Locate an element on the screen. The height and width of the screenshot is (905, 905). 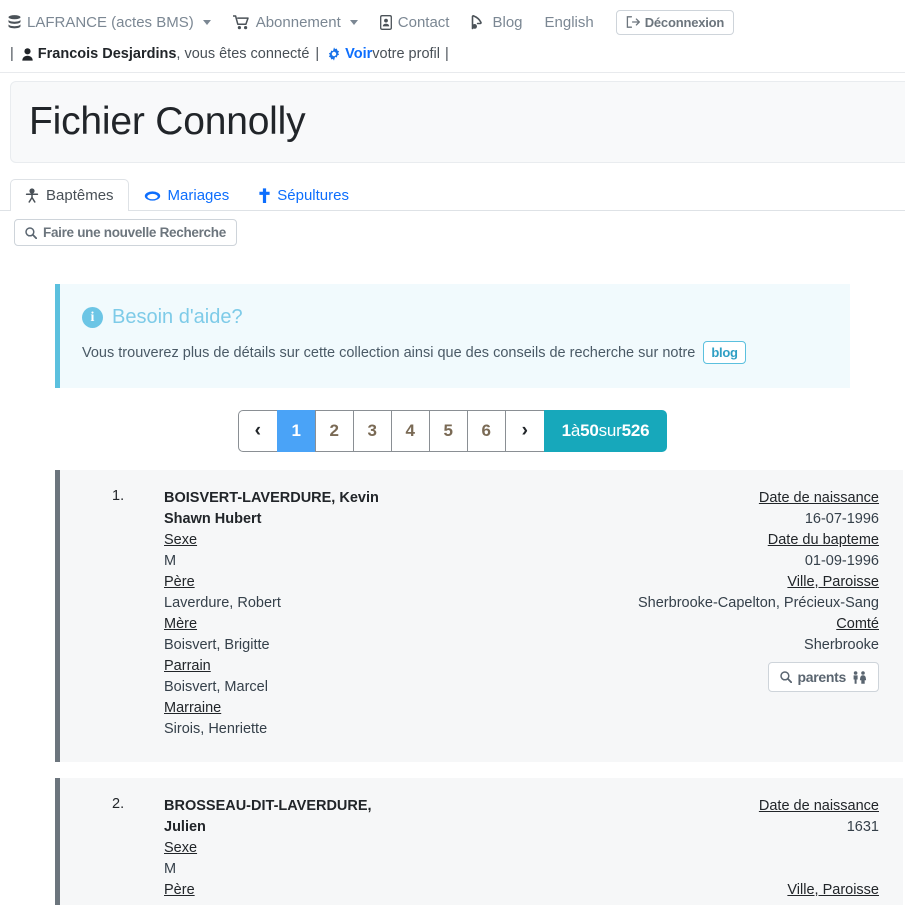
connected-text: , vous êtes connecté is located at coordinates (243, 54).